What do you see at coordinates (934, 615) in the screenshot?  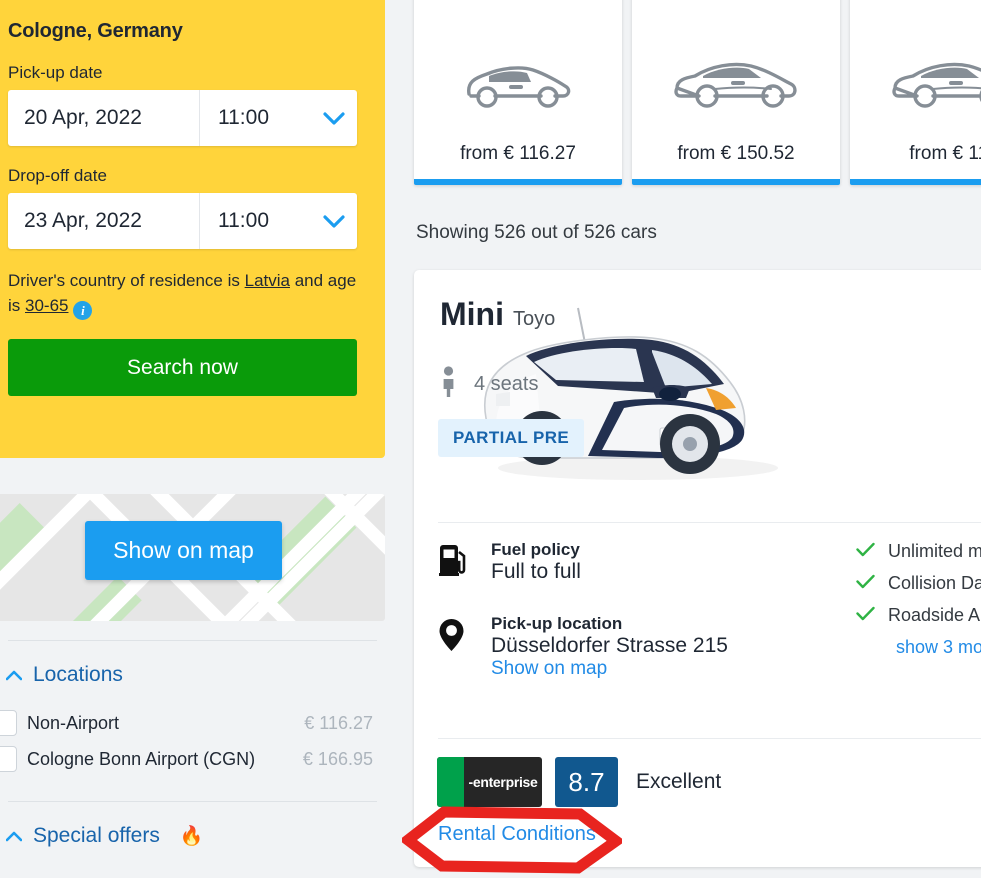 I see `included-feature-label: Roadside A` at bounding box center [934, 615].